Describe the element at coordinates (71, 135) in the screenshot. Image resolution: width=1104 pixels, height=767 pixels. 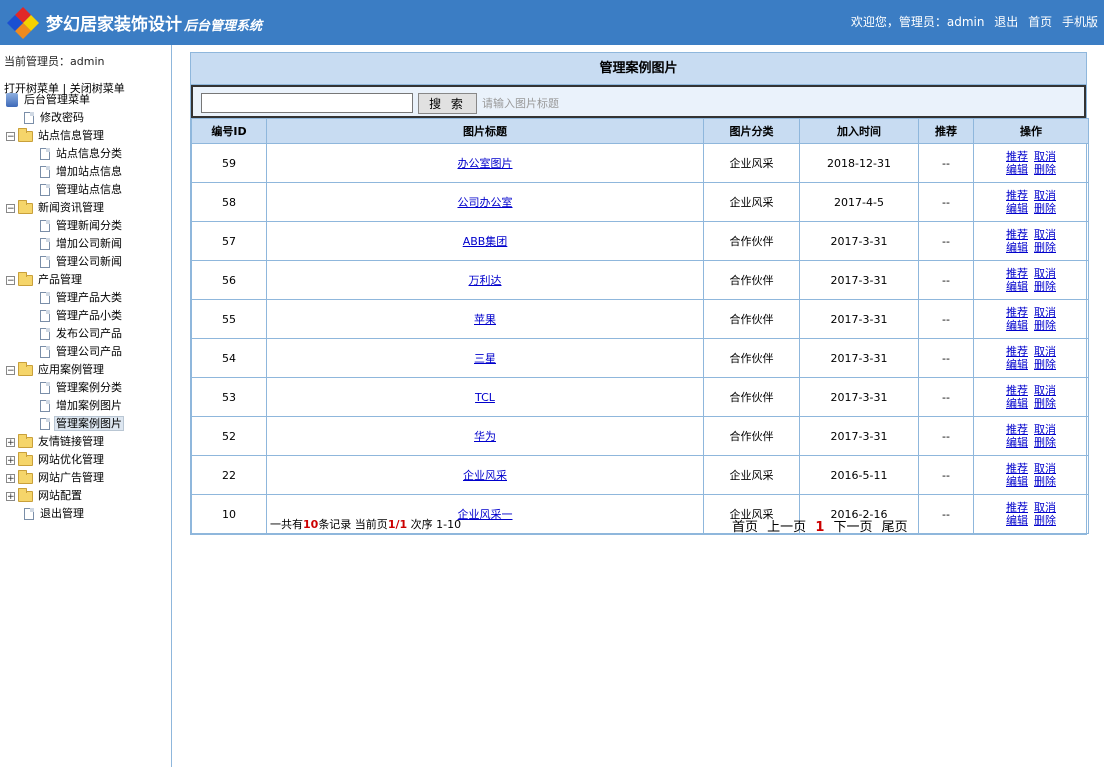
I see `tree-group-label: 站点信息管理` at that location.